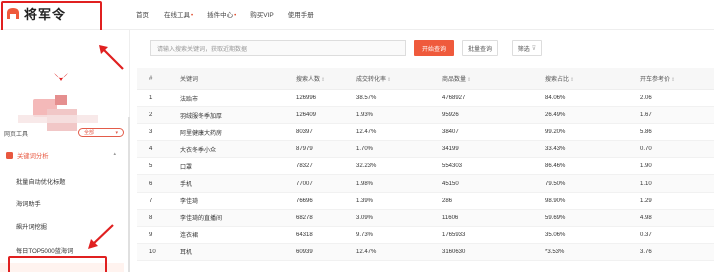 The height and width of the screenshot is (272, 714). Describe the element at coordinates (425, 184) in the screenshot. I see `table-row: 6 手机 77007 1.98% 45150 79.50% 1.10` at that location.